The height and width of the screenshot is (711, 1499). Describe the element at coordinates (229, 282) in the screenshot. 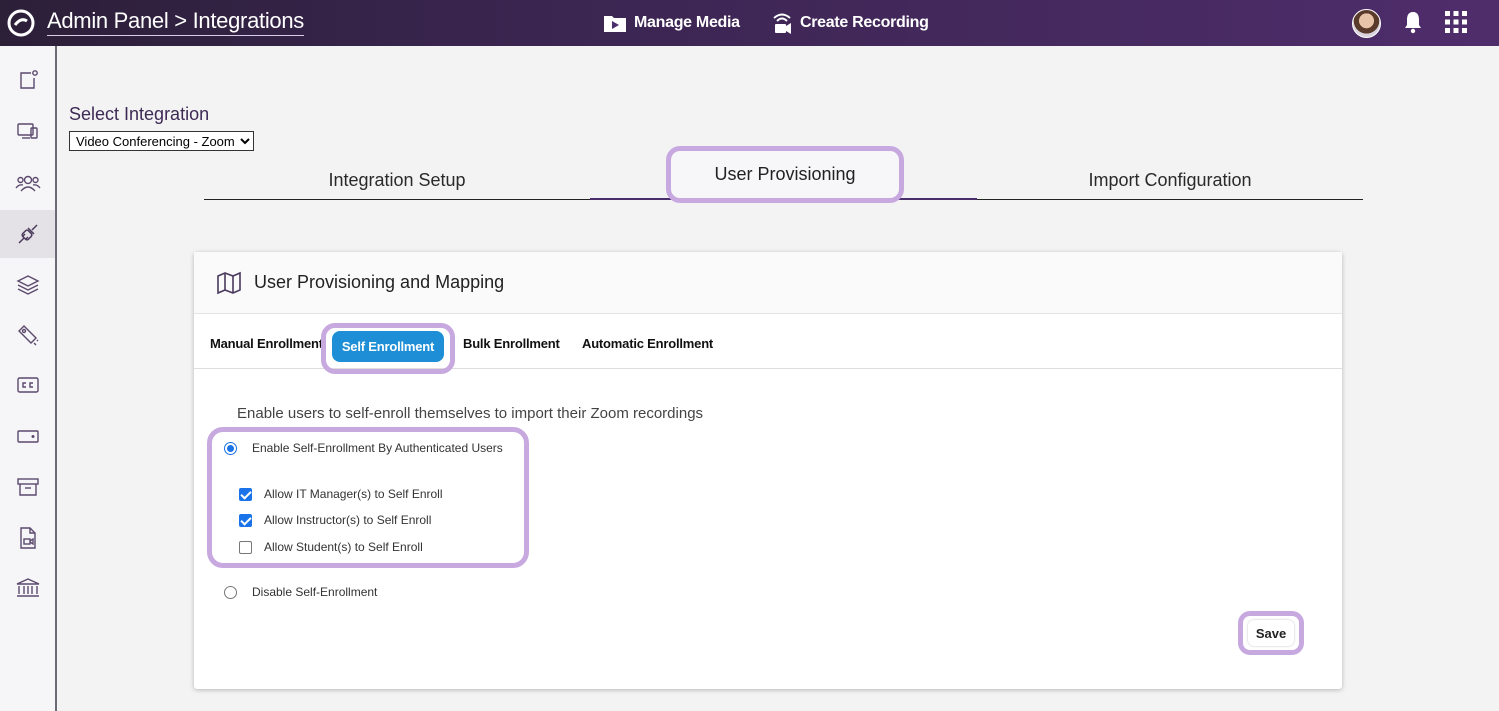

I see `map-icon` at that location.